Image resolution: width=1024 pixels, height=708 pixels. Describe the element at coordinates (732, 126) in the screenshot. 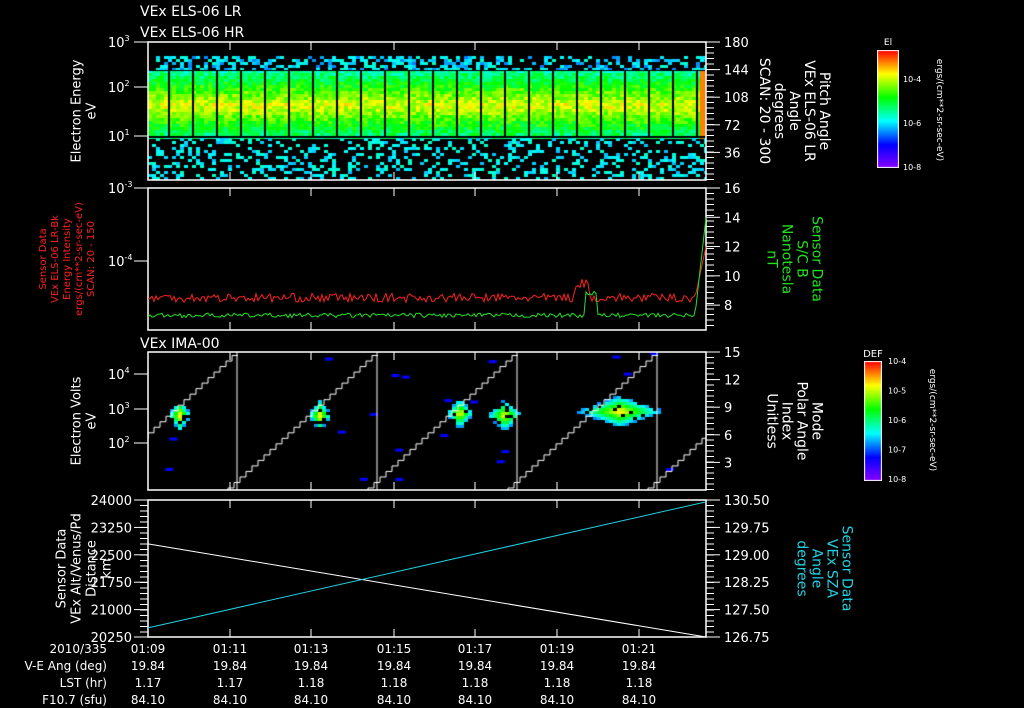

I see `right-tick-label: 72` at that location.